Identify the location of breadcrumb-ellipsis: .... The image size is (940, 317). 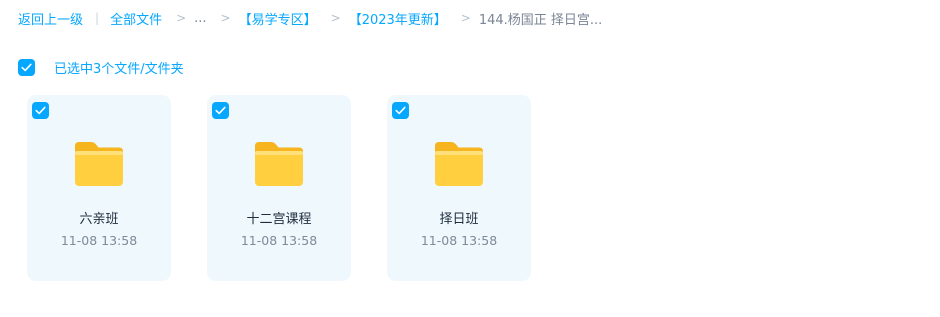
(200, 18).